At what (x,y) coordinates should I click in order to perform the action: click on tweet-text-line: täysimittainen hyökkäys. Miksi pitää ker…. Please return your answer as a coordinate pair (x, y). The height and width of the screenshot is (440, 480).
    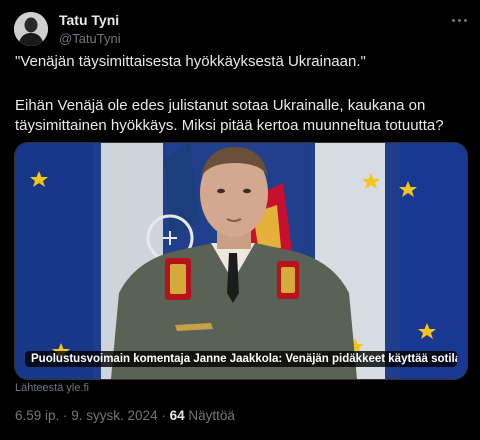
    Looking at the image, I should click on (229, 125).